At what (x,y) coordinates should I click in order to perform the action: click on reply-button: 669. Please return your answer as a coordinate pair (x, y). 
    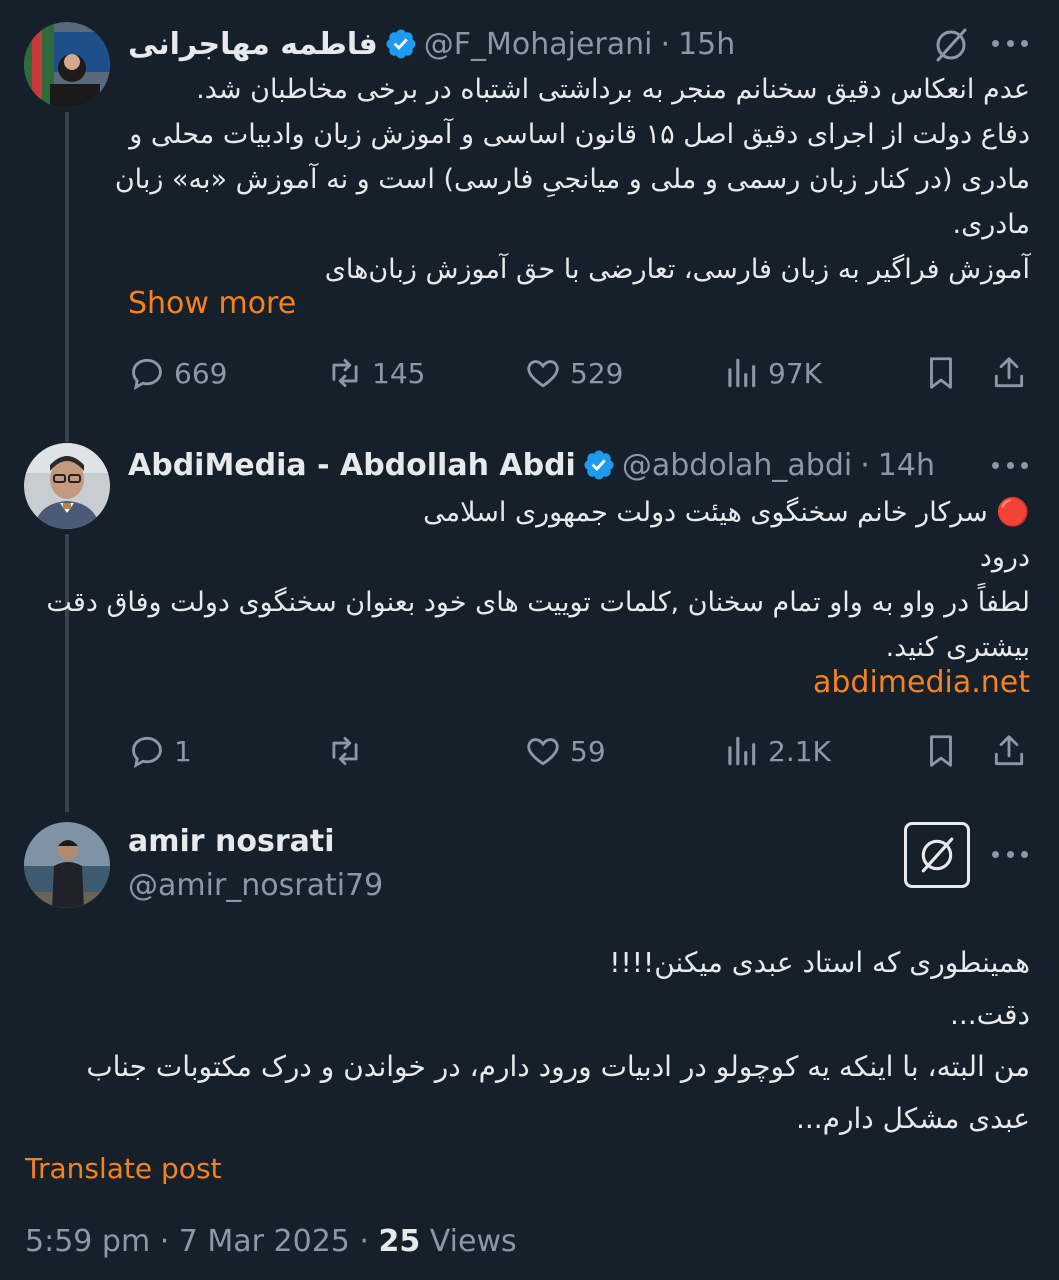
    Looking at the image, I should click on (177, 373).